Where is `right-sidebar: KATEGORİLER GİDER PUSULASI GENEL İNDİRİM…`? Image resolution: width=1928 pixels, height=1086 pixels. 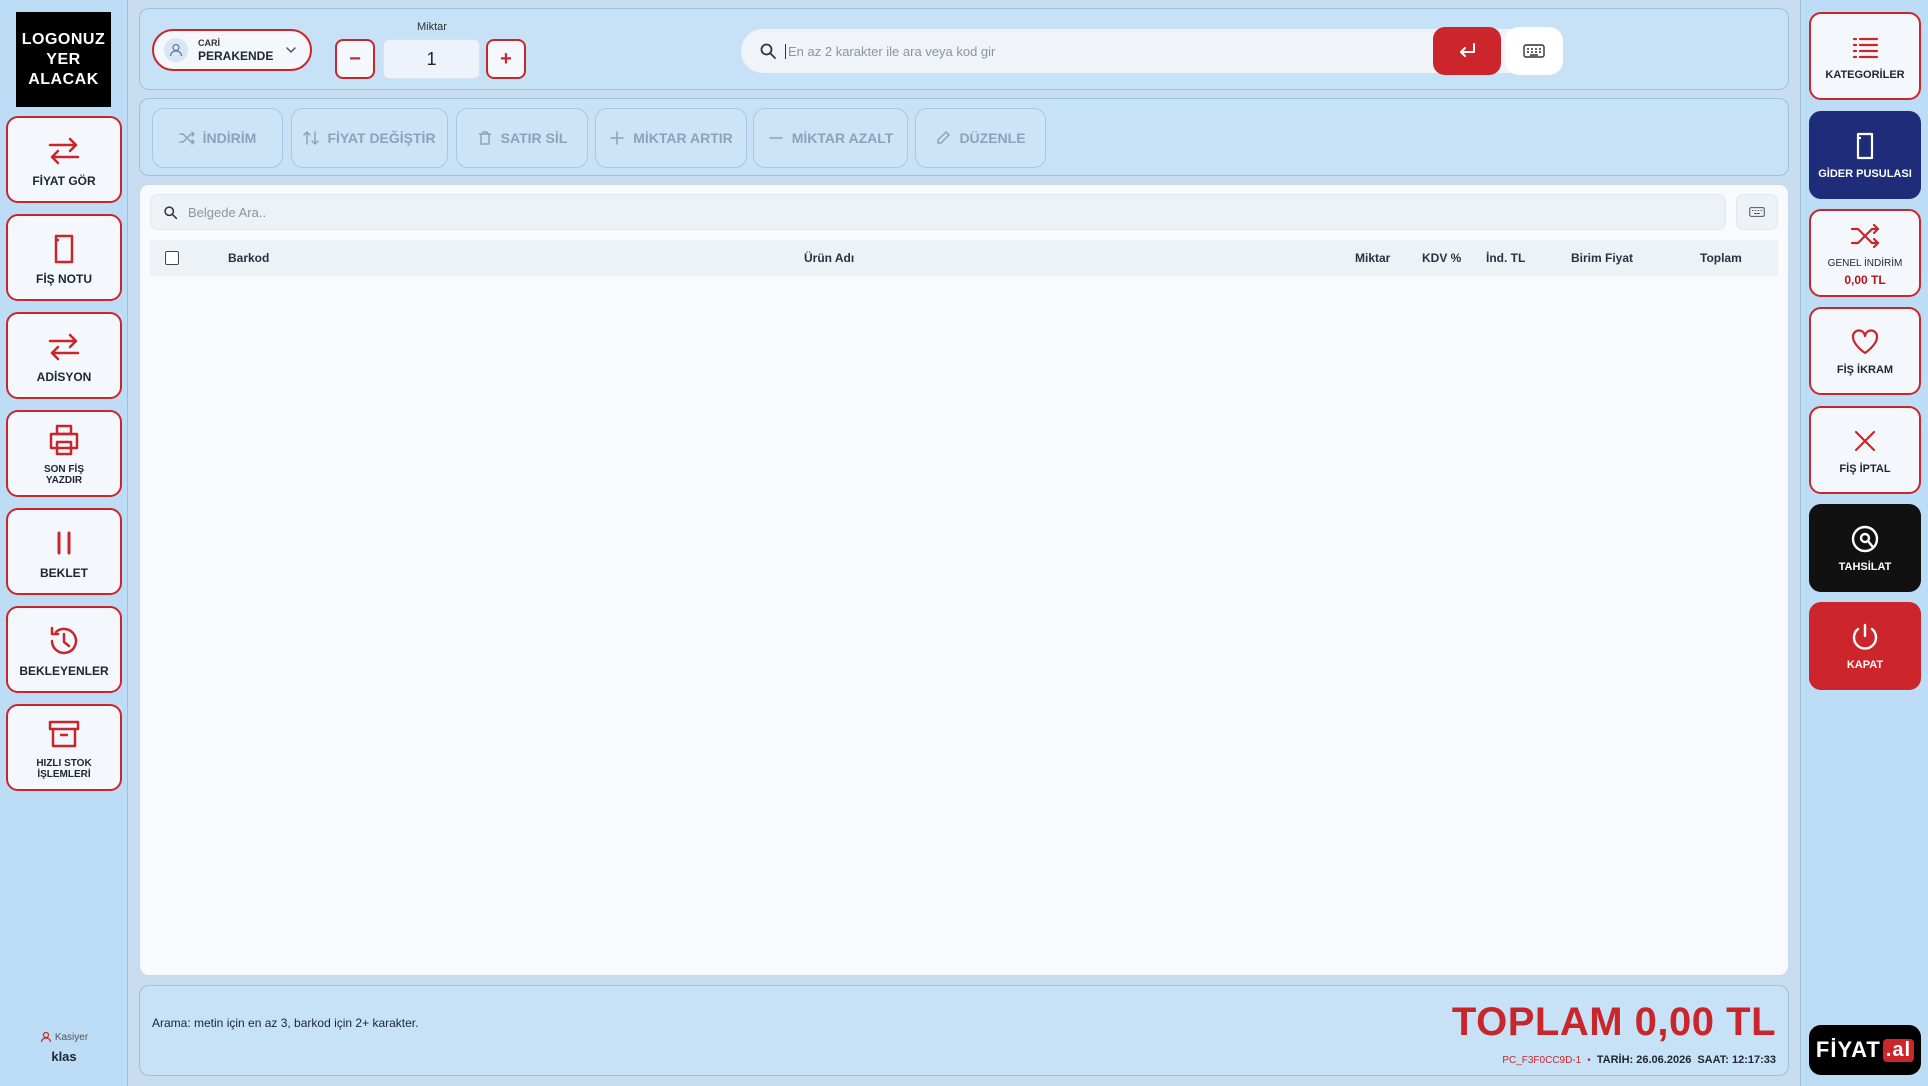 right-sidebar: KATEGORİLER GİDER PUSULASI GENEL İNDİRİM… is located at coordinates (1864, 543).